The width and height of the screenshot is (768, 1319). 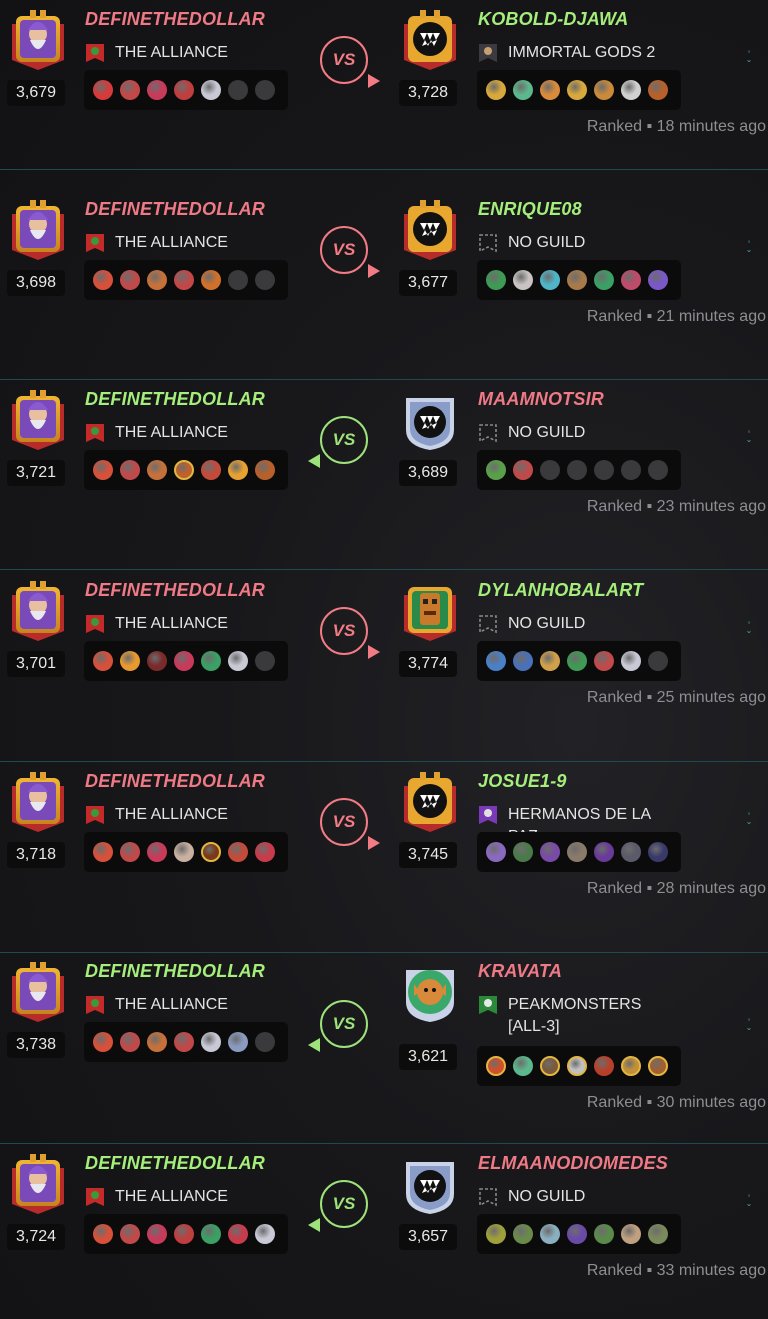 I want to click on right-player-name: ENRIQUE08, so click(x=530, y=209).